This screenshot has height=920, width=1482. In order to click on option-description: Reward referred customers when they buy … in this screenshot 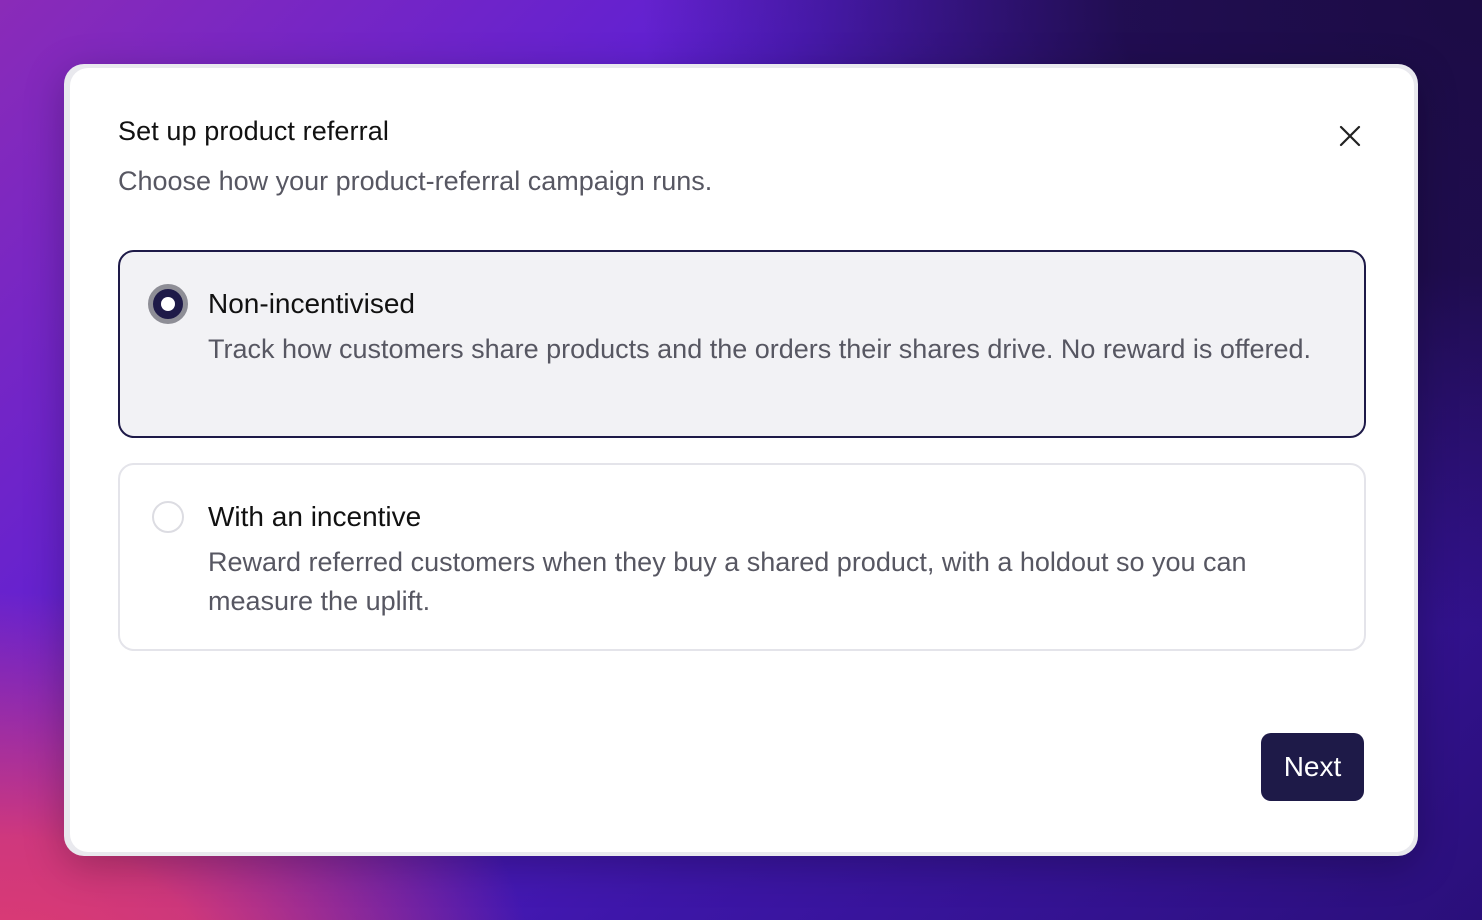, I will do `click(727, 581)`.